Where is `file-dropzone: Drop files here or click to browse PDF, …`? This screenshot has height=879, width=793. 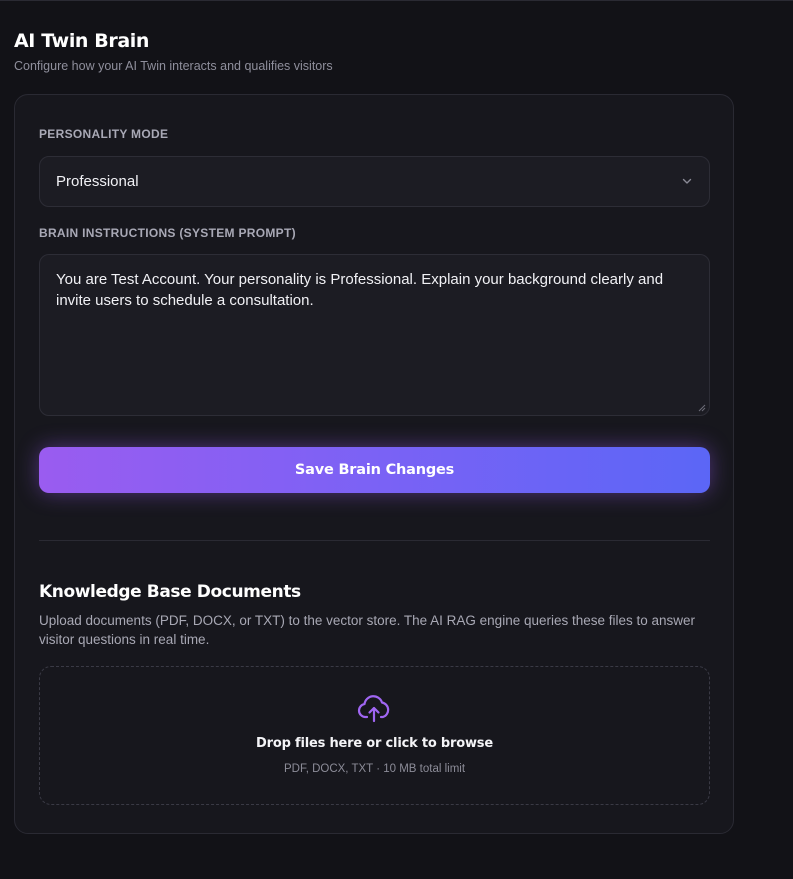 file-dropzone: Drop files here or click to browse PDF, … is located at coordinates (374, 735).